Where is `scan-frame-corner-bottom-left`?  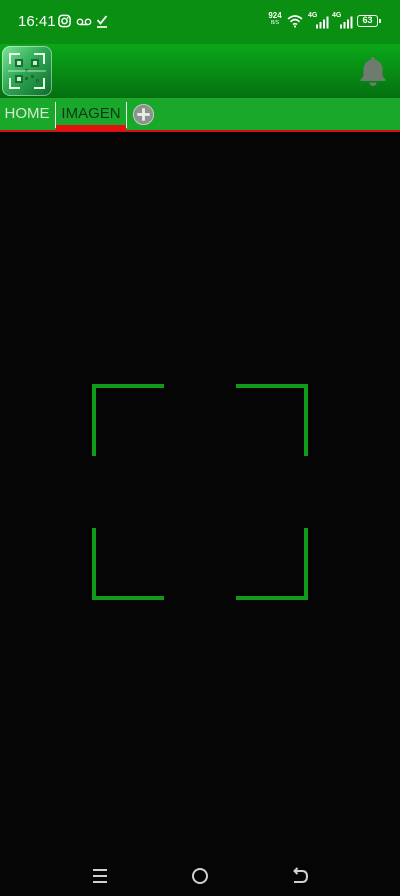 scan-frame-corner-bottom-left is located at coordinates (128, 564).